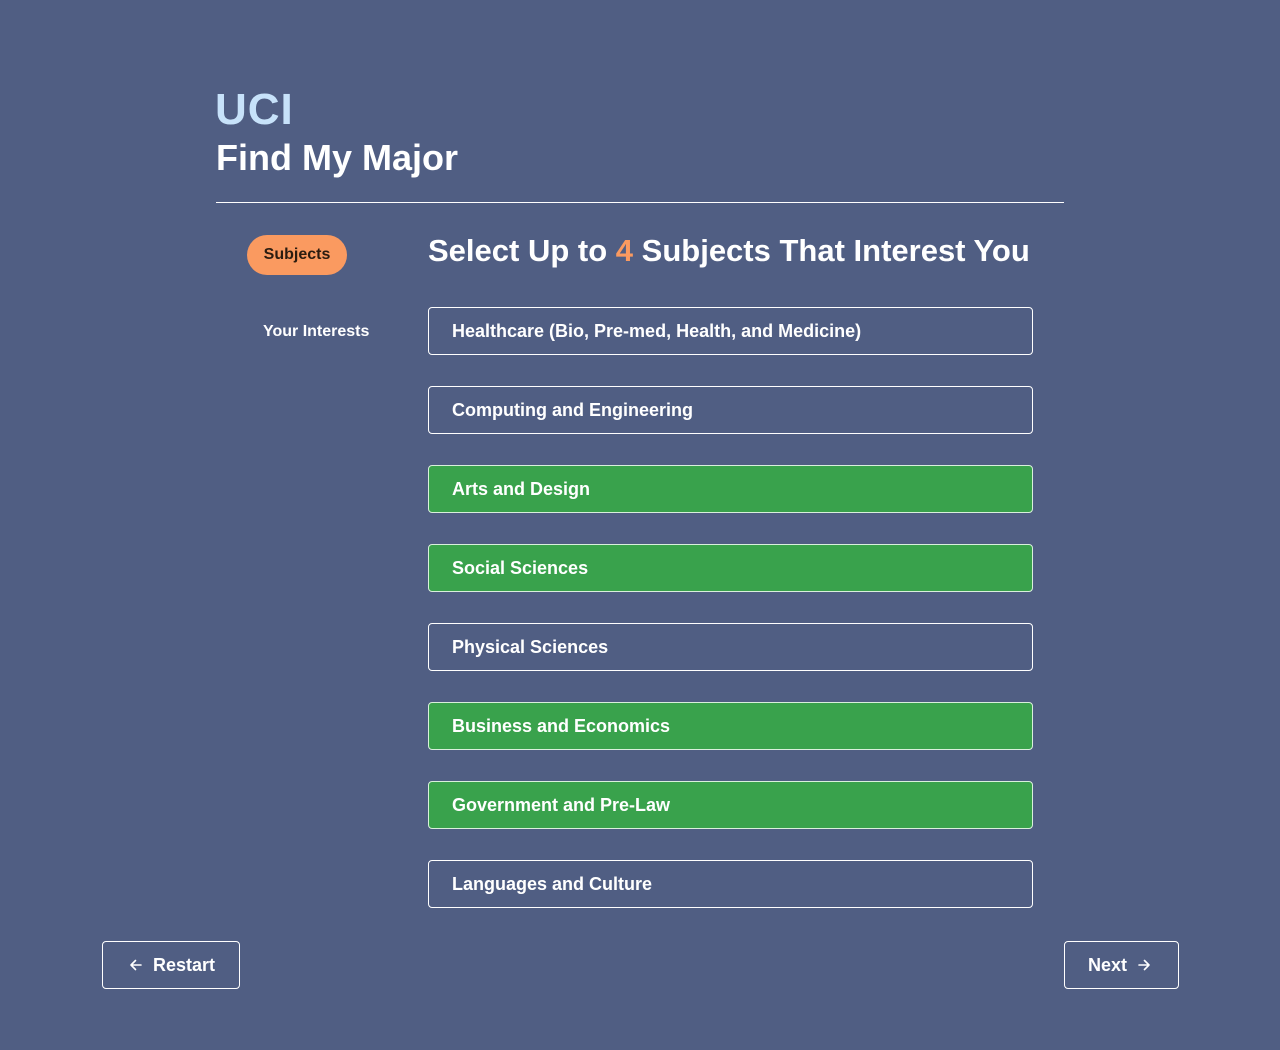  Describe the element at coordinates (730, 410) in the screenshot. I see `subject-option-computing: Computing and Engineering` at that location.